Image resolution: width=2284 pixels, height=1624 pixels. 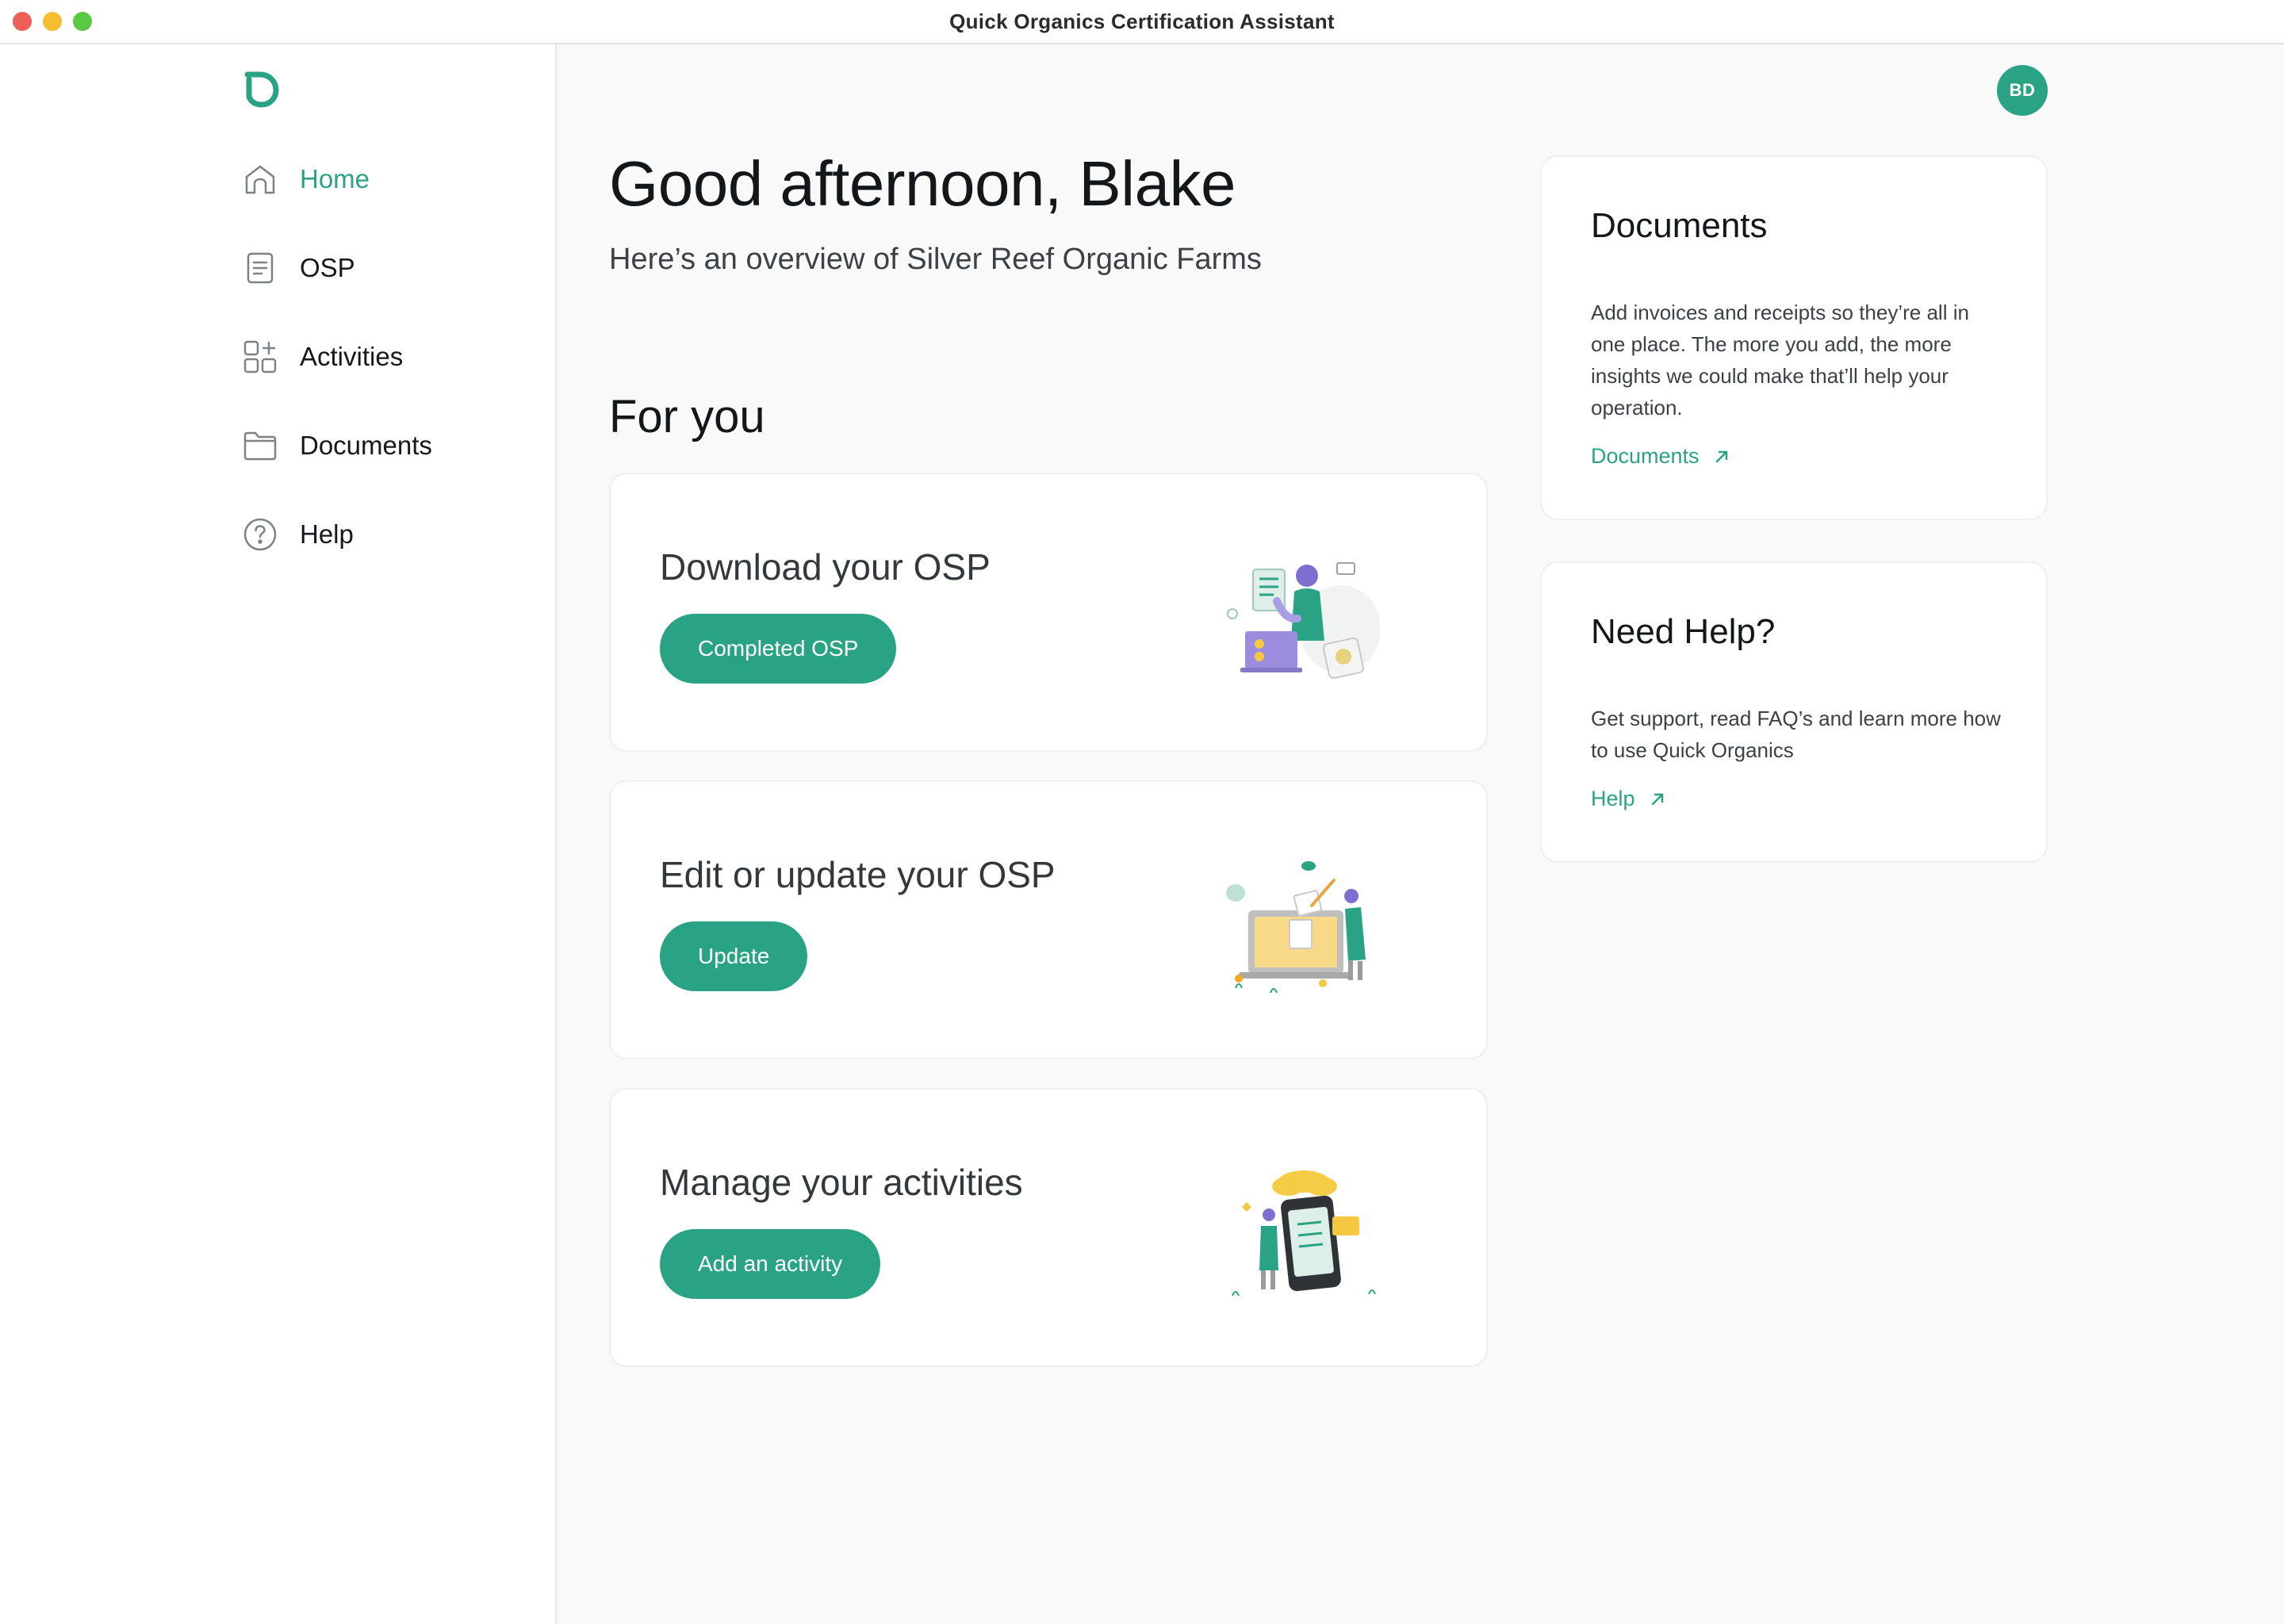 I want to click on download-osp-illustration-icon, so click(x=1303, y=620).